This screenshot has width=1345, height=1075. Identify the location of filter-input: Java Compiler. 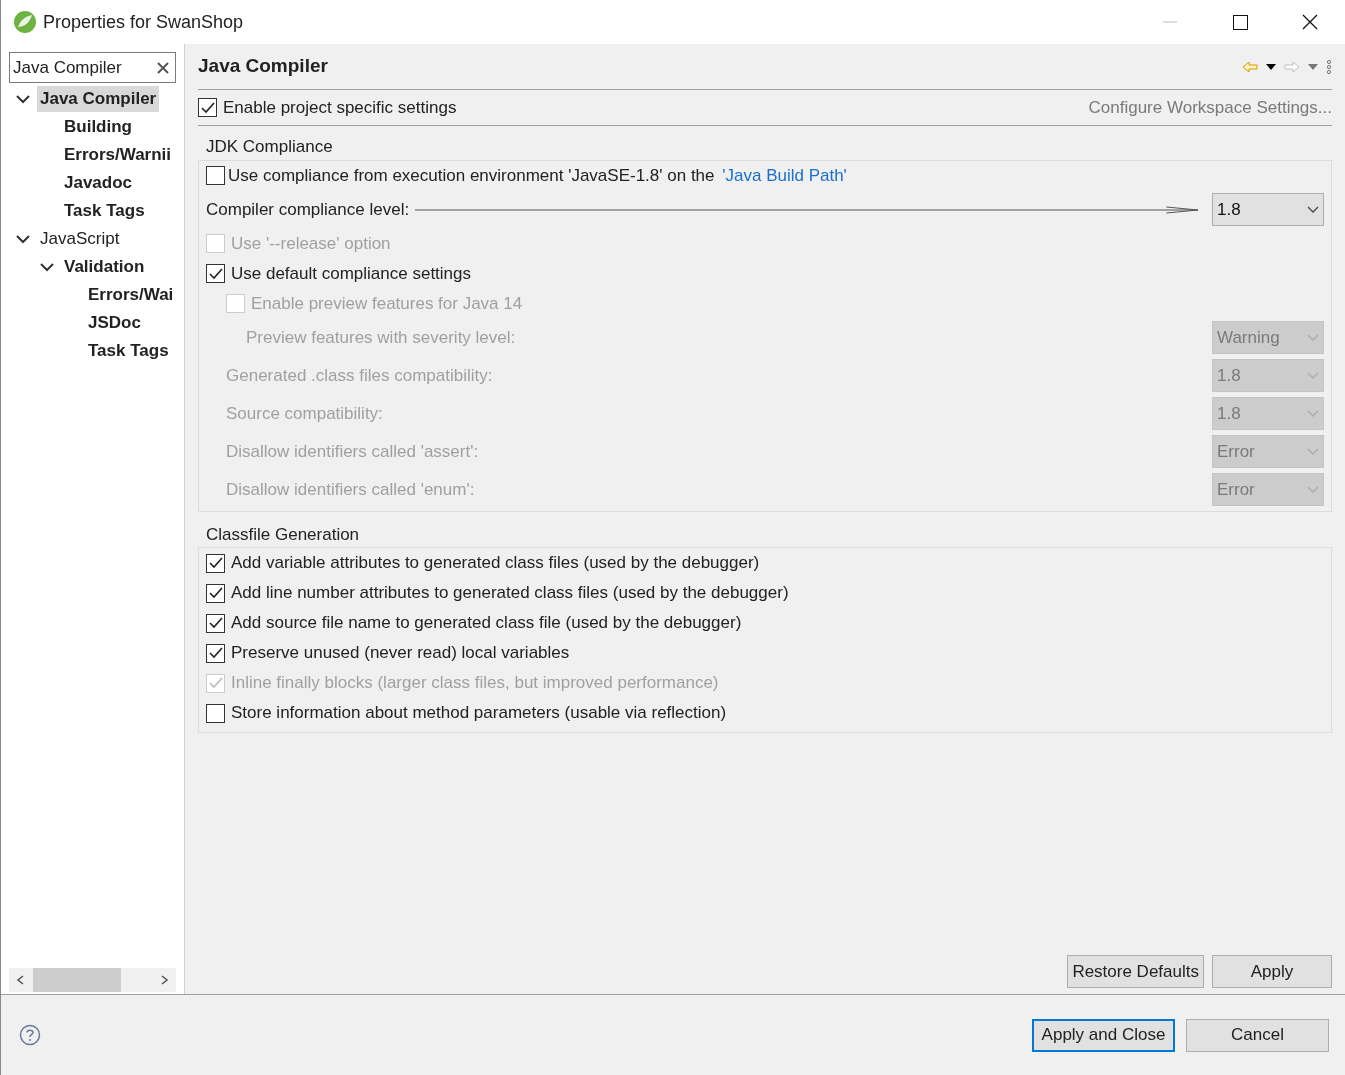
(78, 67).